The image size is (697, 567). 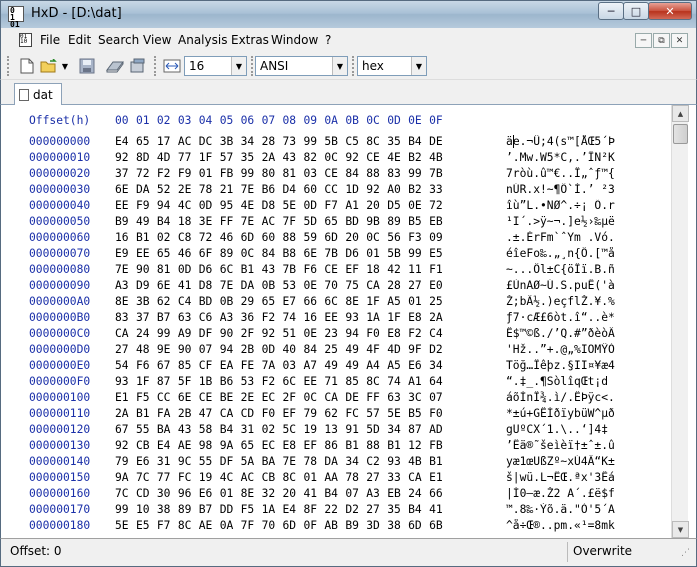 I want to click on hex-byte: 54, so click(x=125, y=365).